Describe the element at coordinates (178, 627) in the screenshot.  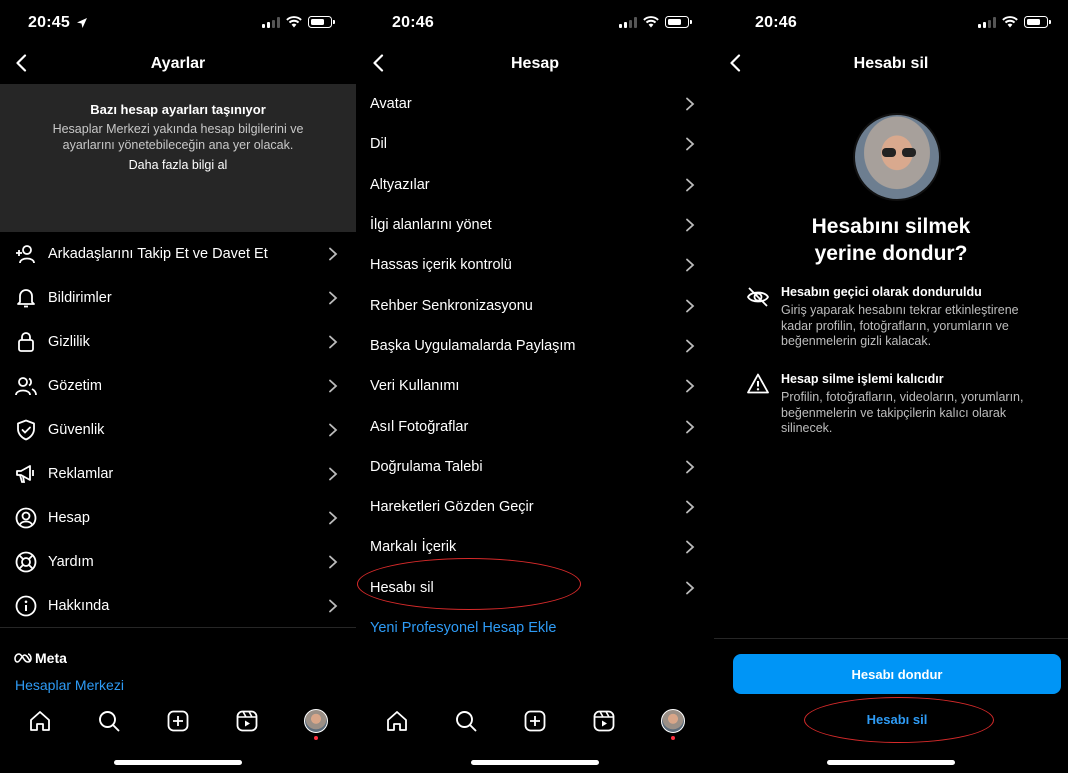
I see `divider` at that location.